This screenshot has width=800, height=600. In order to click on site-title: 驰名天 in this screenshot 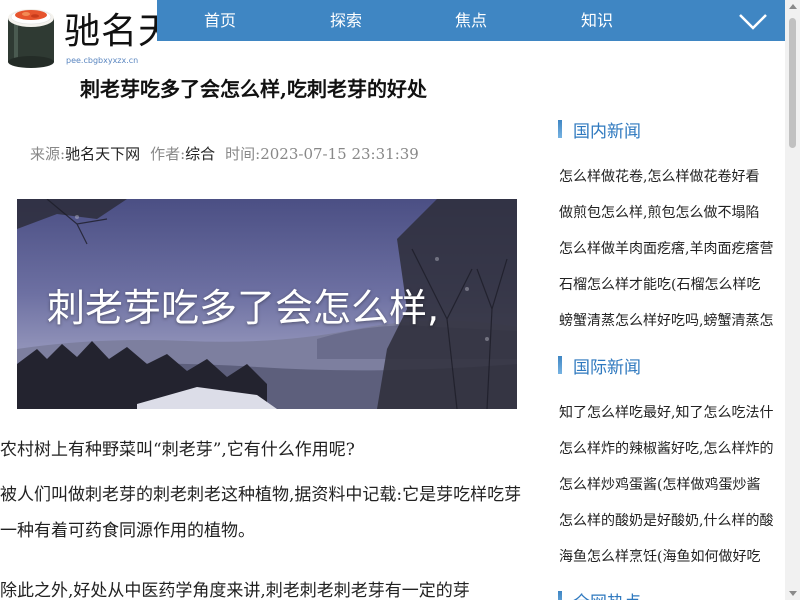, I will do `click(112, 31)`.